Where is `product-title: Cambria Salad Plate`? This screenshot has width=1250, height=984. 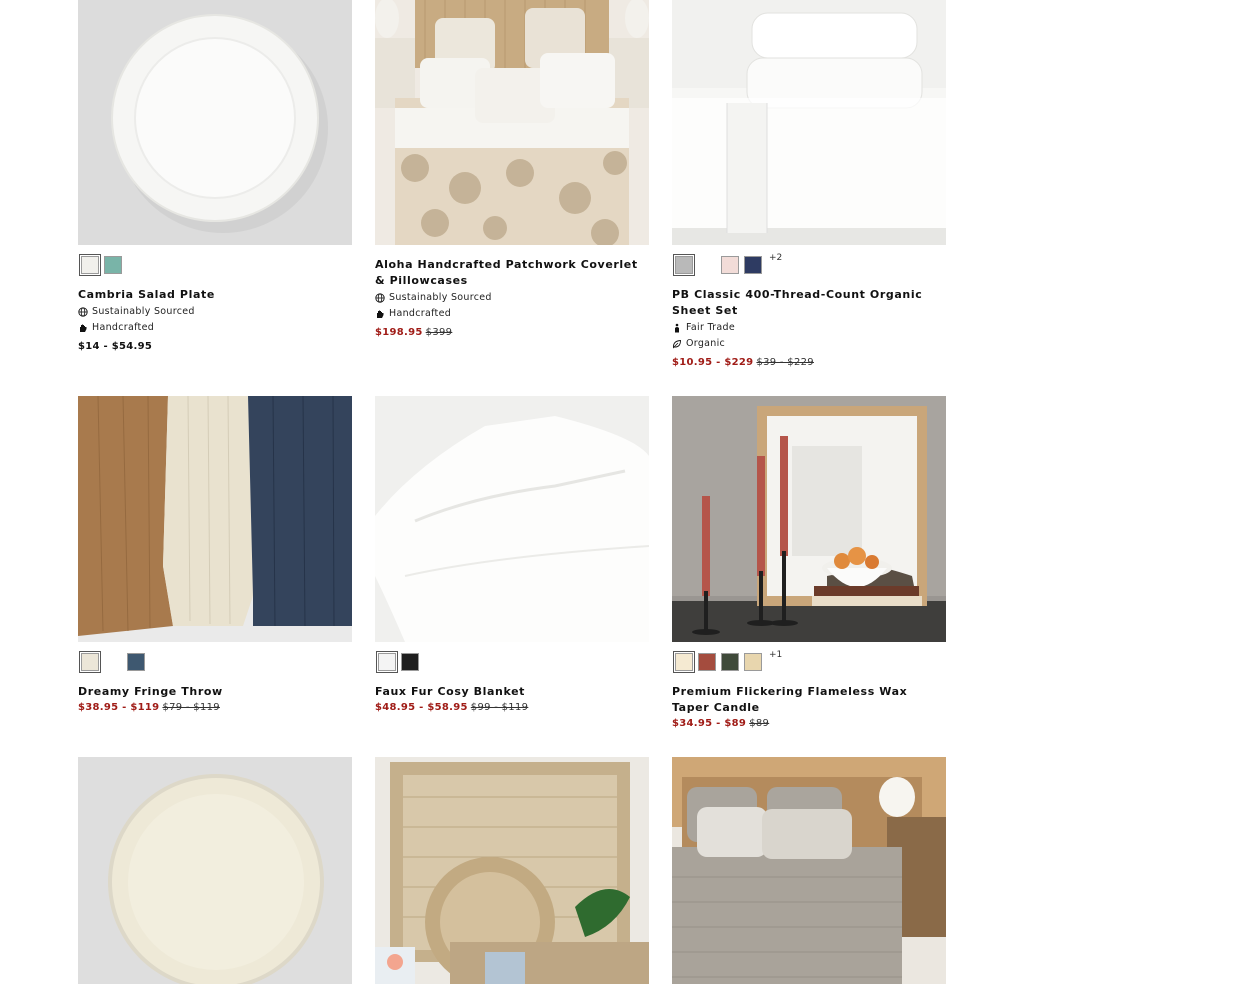 product-title: Cambria Salad Plate is located at coordinates (215, 295).